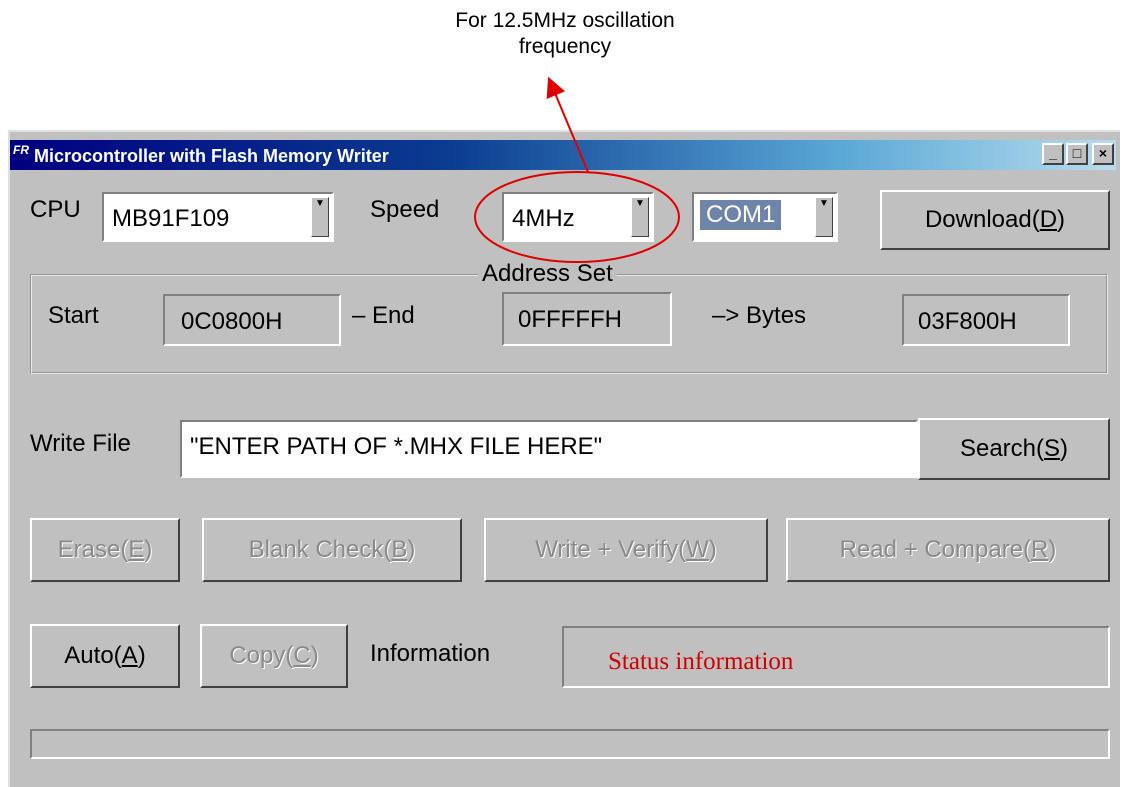 Image resolution: width=1127 pixels, height=787 pixels. I want to click on copy-label: Copy(, so click(261, 655).